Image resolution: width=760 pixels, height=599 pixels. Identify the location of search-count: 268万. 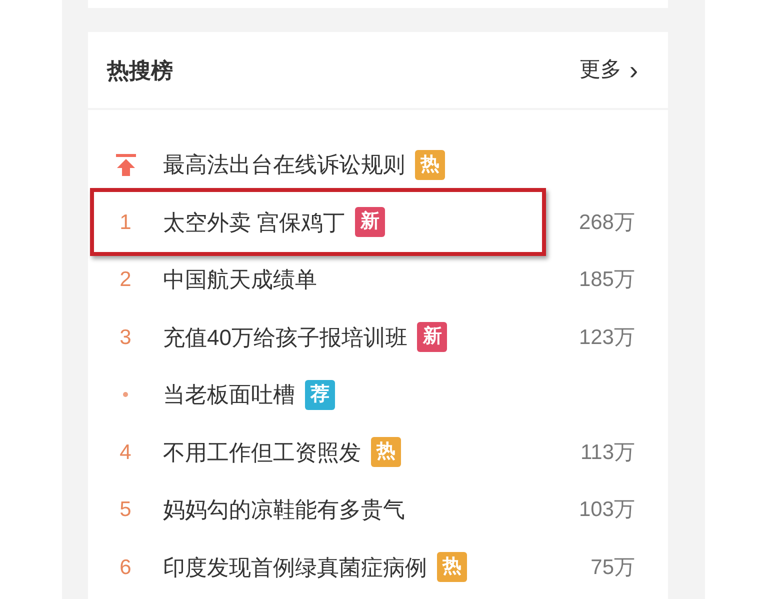
(606, 223).